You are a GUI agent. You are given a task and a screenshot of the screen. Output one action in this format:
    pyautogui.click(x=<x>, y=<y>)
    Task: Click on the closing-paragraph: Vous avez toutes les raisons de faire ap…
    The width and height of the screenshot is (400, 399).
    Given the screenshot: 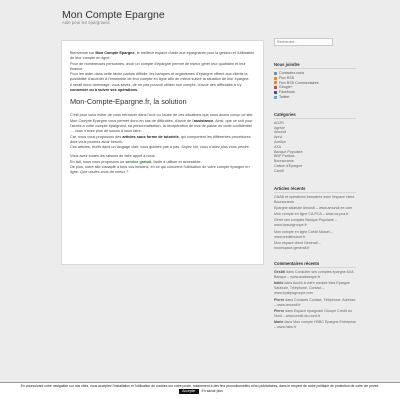 What is the action you would take?
    pyautogui.click(x=163, y=164)
    